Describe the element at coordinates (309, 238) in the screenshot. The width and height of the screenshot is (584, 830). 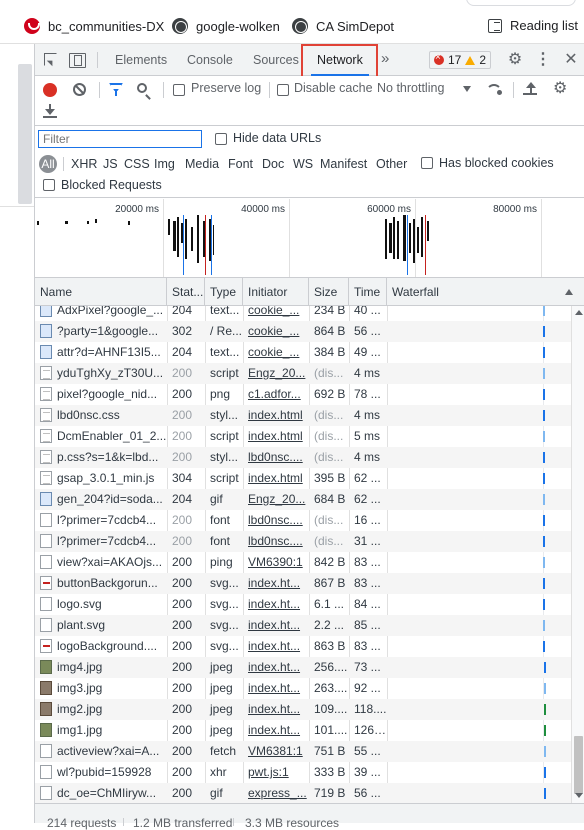
I see `network-overview-timeline: 20000 ms 40000 ms 60000 ms 80000 ms` at that location.